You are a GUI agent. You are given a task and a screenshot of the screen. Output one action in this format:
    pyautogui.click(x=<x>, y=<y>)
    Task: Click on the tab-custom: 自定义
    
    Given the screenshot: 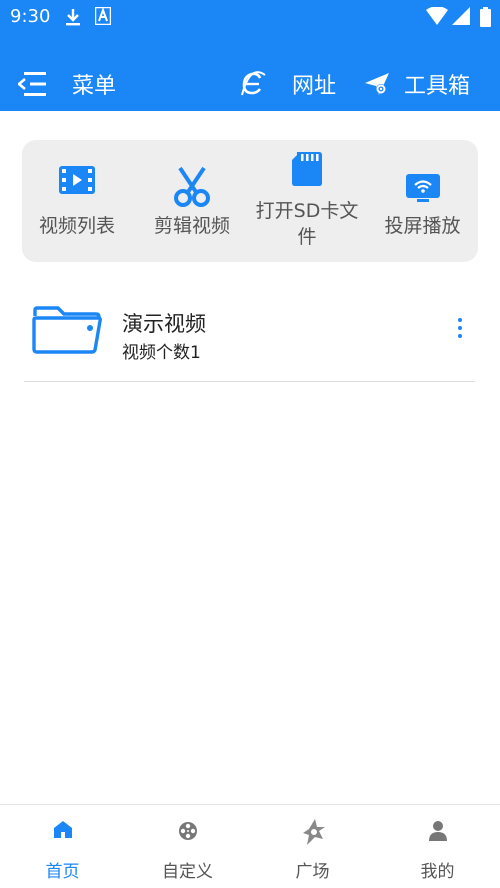 What is the action you would take?
    pyautogui.click(x=187, y=846)
    